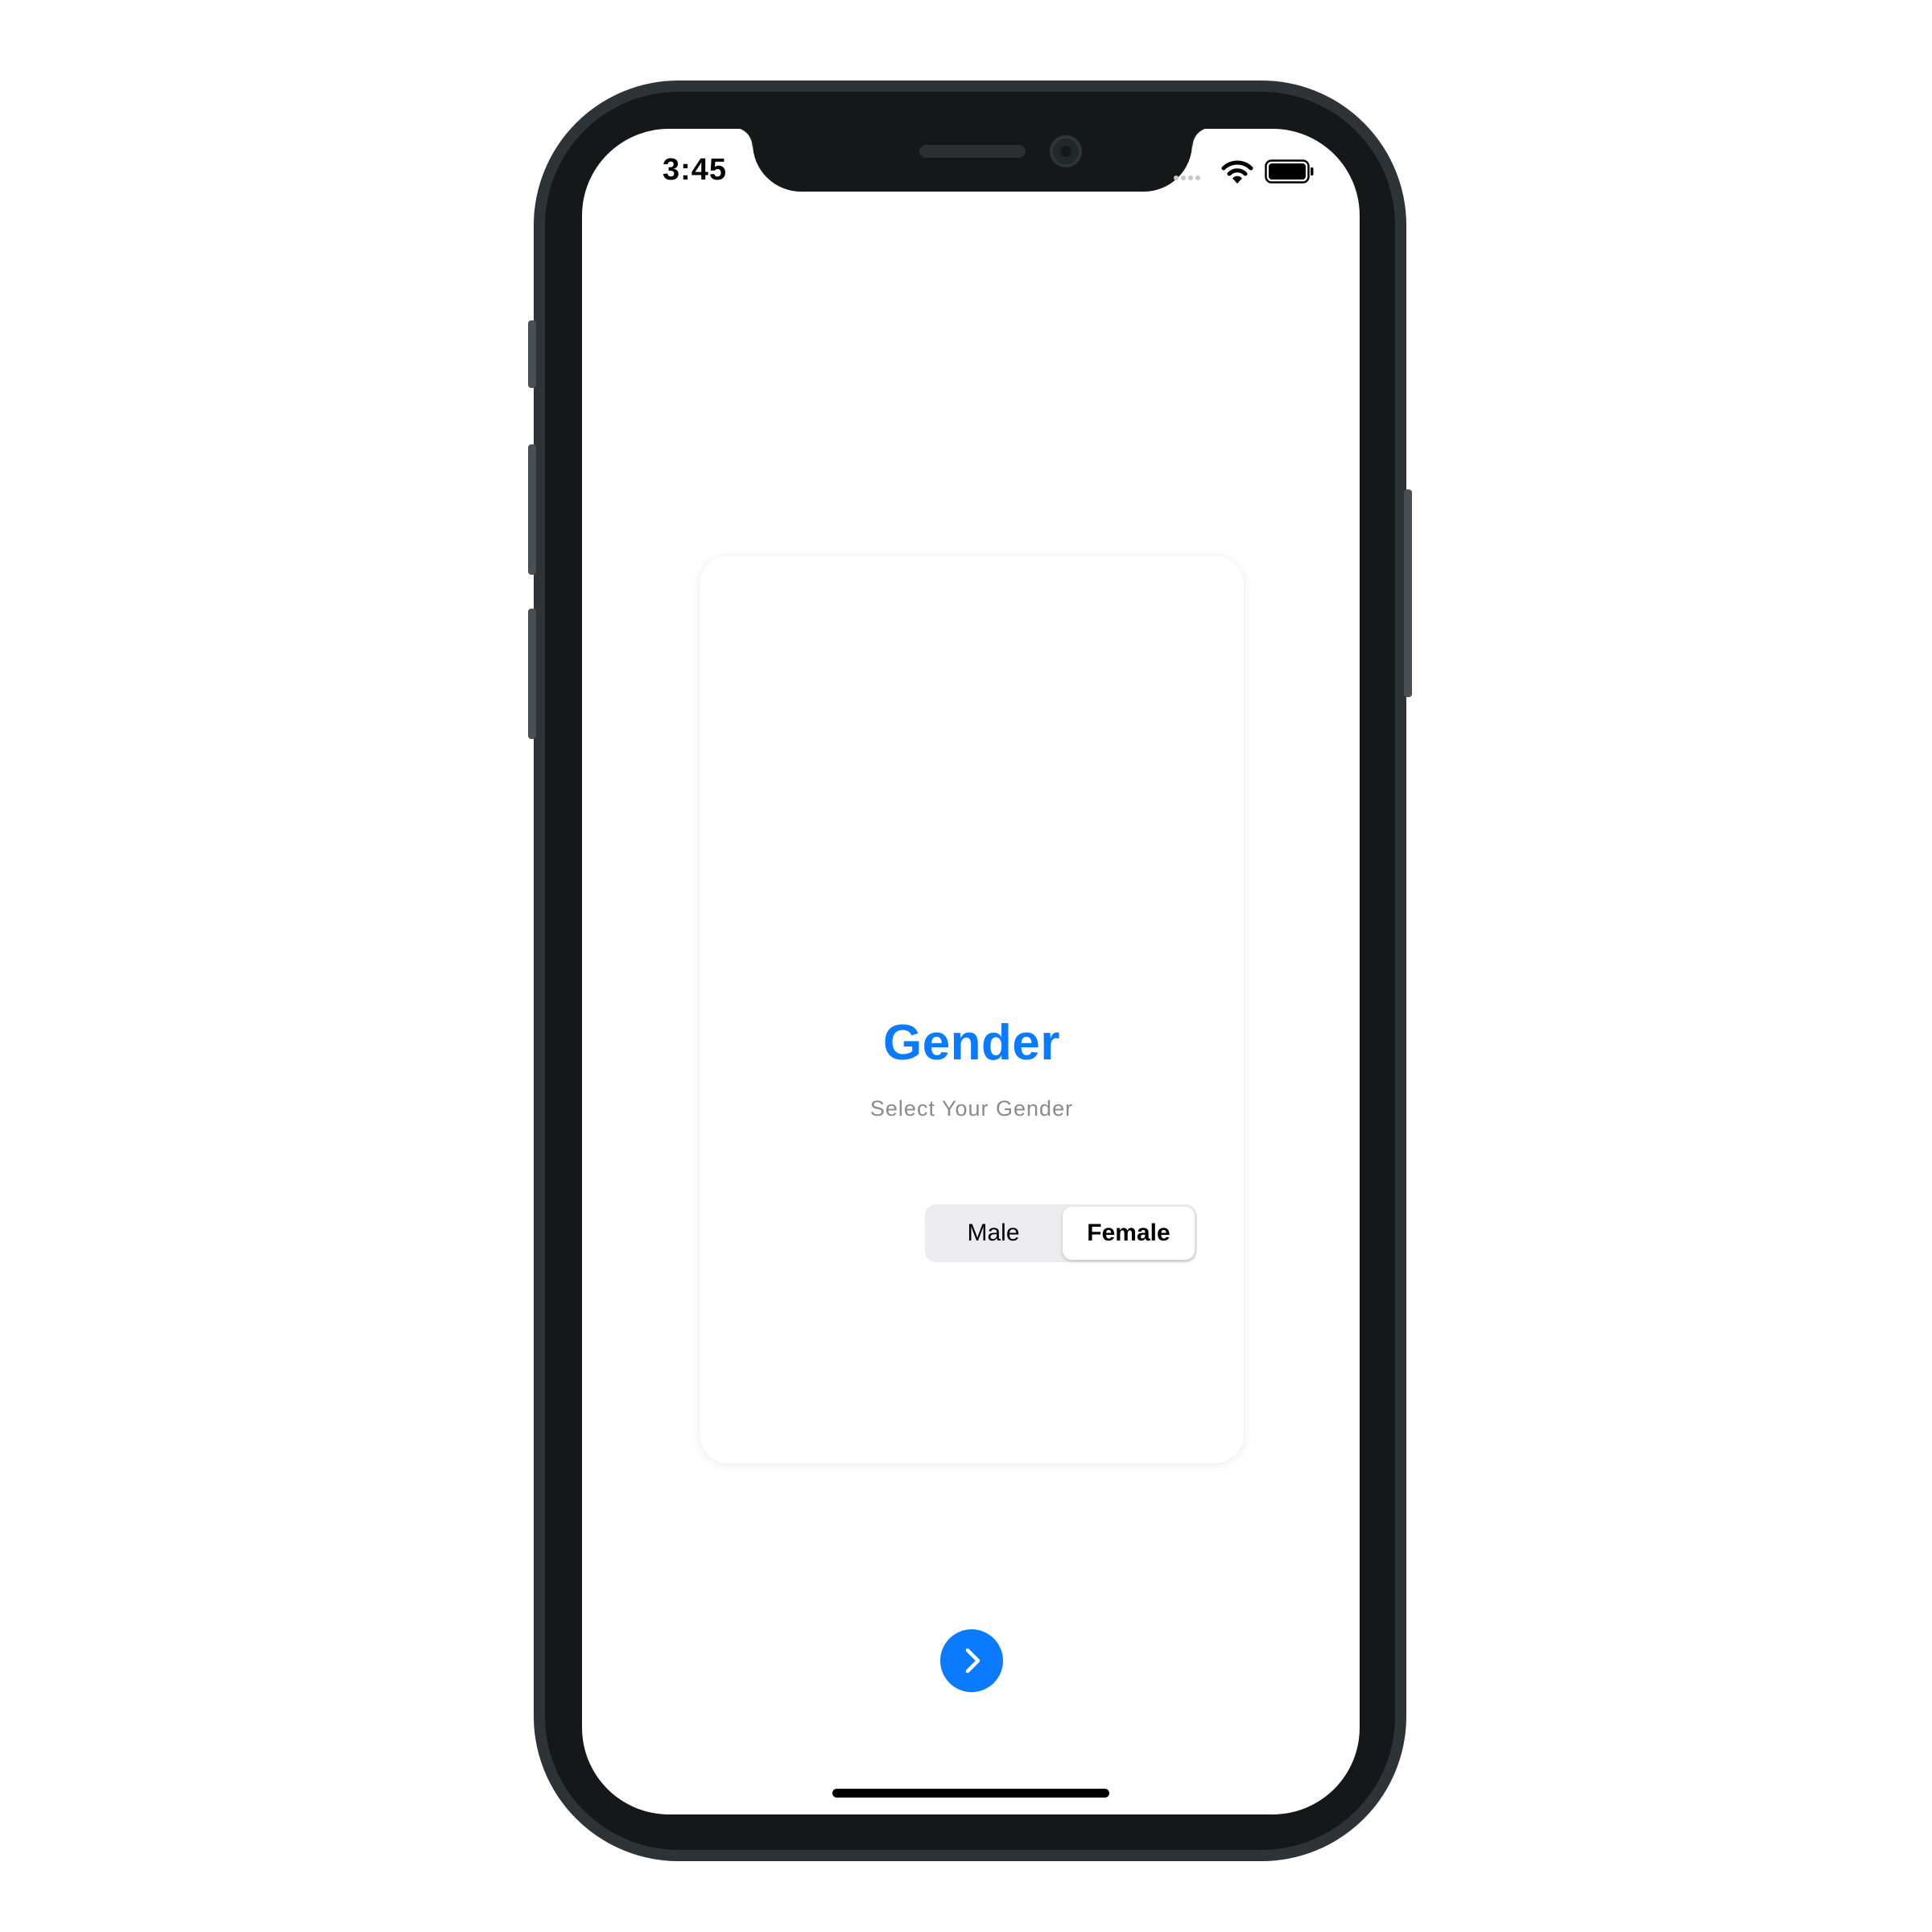 The height and width of the screenshot is (1932, 1932). Describe the element at coordinates (1061, 1233) in the screenshot. I see `gender-segmented-control: Male Female` at that location.